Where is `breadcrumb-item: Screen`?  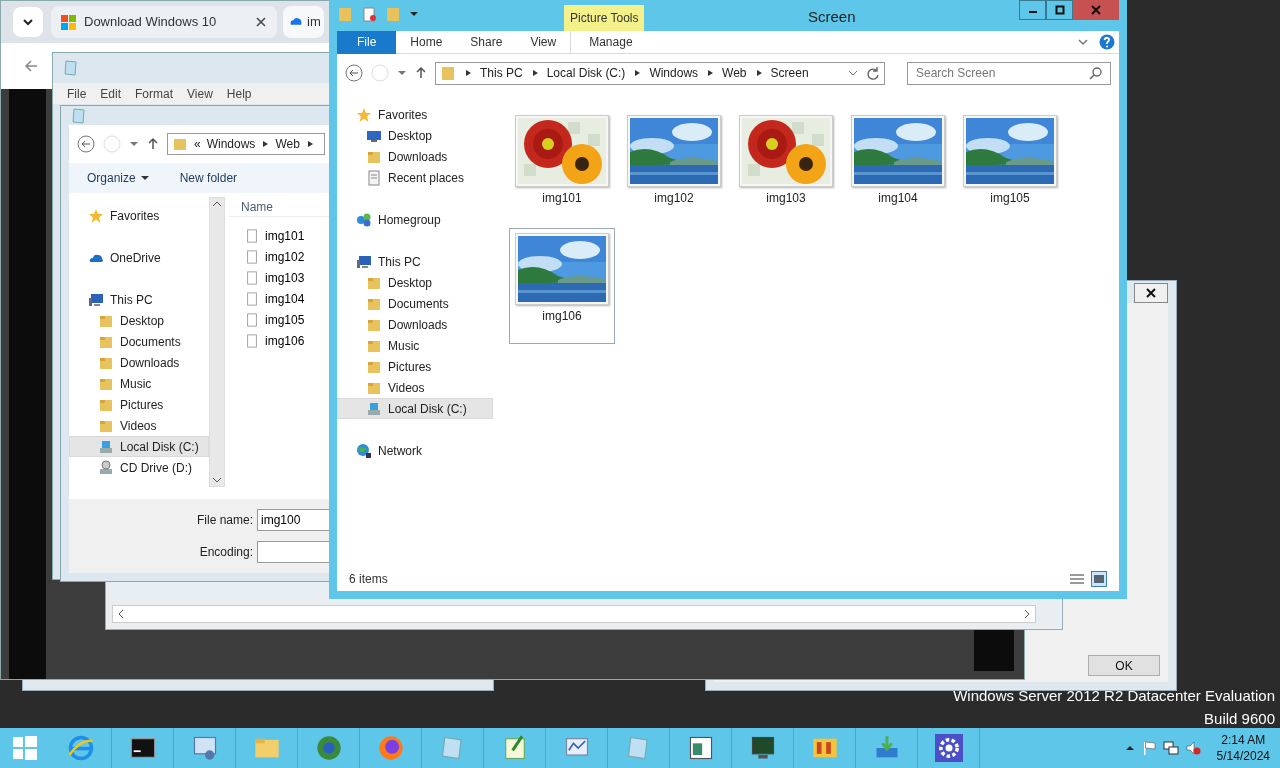
breadcrumb-item: Screen is located at coordinates (789, 73).